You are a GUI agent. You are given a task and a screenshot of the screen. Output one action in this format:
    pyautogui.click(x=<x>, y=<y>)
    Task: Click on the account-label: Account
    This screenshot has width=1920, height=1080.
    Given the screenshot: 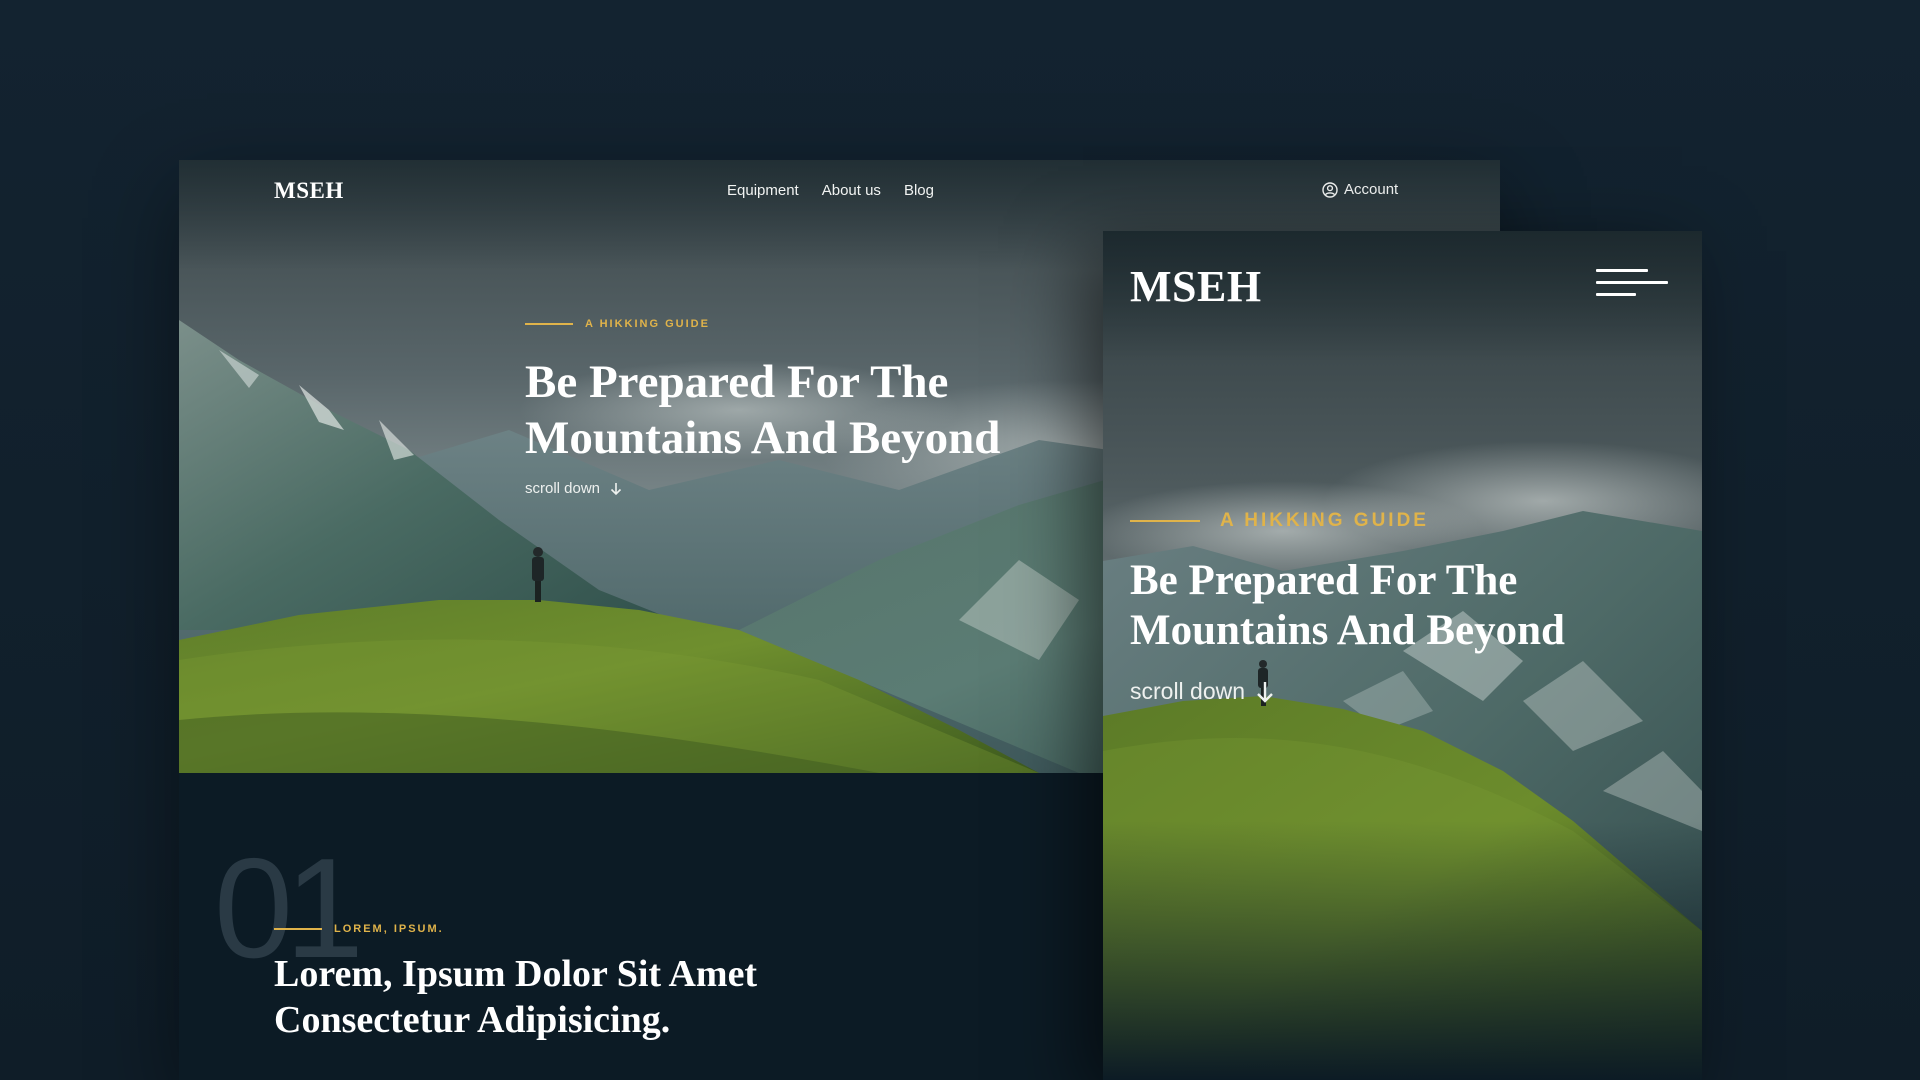 What is the action you would take?
    pyautogui.click(x=1371, y=189)
    